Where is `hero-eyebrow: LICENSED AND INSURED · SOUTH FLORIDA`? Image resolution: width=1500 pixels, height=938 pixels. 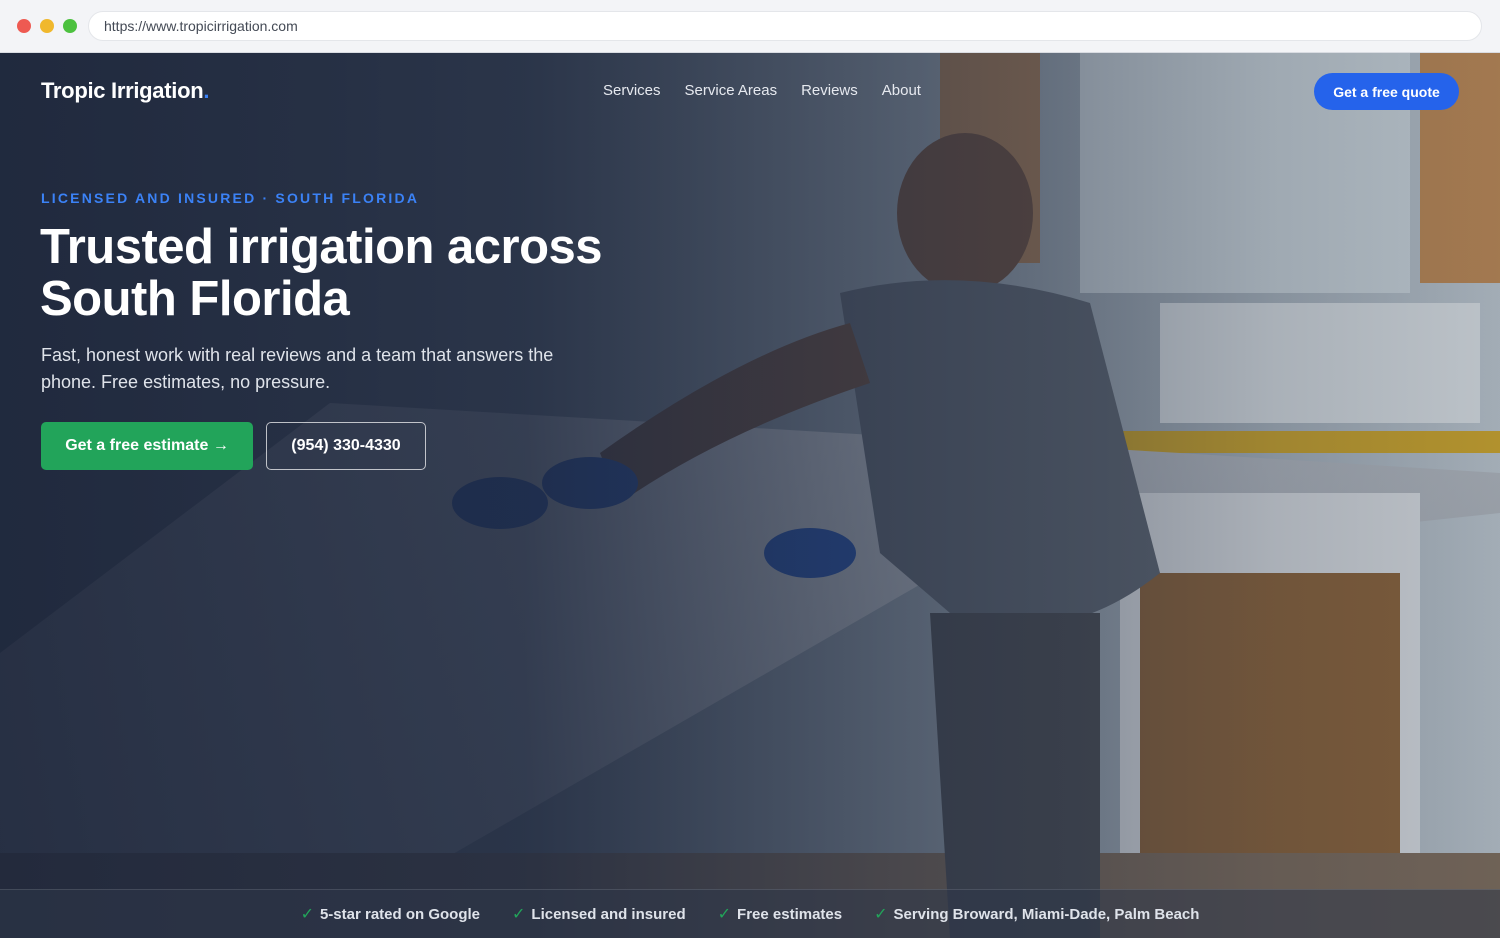 hero-eyebrow: LICENSED AND INSURED · SOUTH FLORIDA is located at coordinates (230, 198).